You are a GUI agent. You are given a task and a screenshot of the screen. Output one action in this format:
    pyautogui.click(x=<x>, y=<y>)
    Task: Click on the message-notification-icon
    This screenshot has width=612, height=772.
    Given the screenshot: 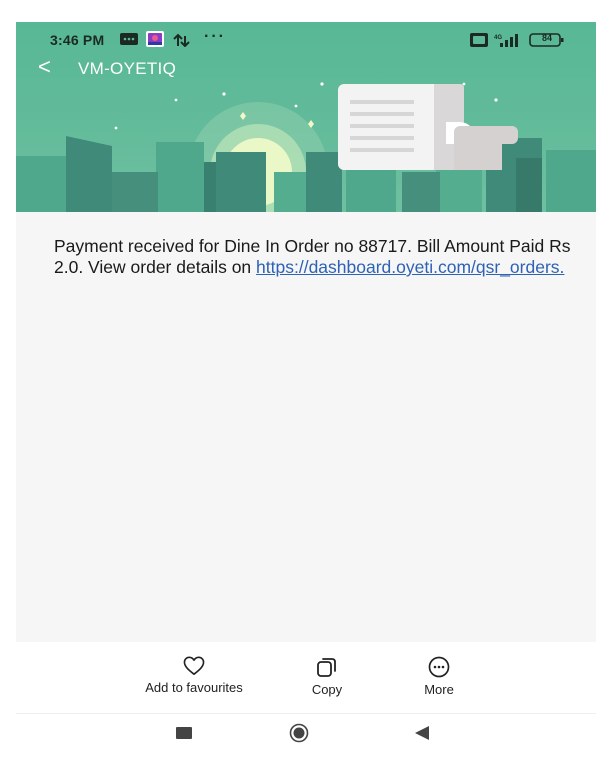 What is the action you would take?
    pyautogui.click(x=129, y=39)
    